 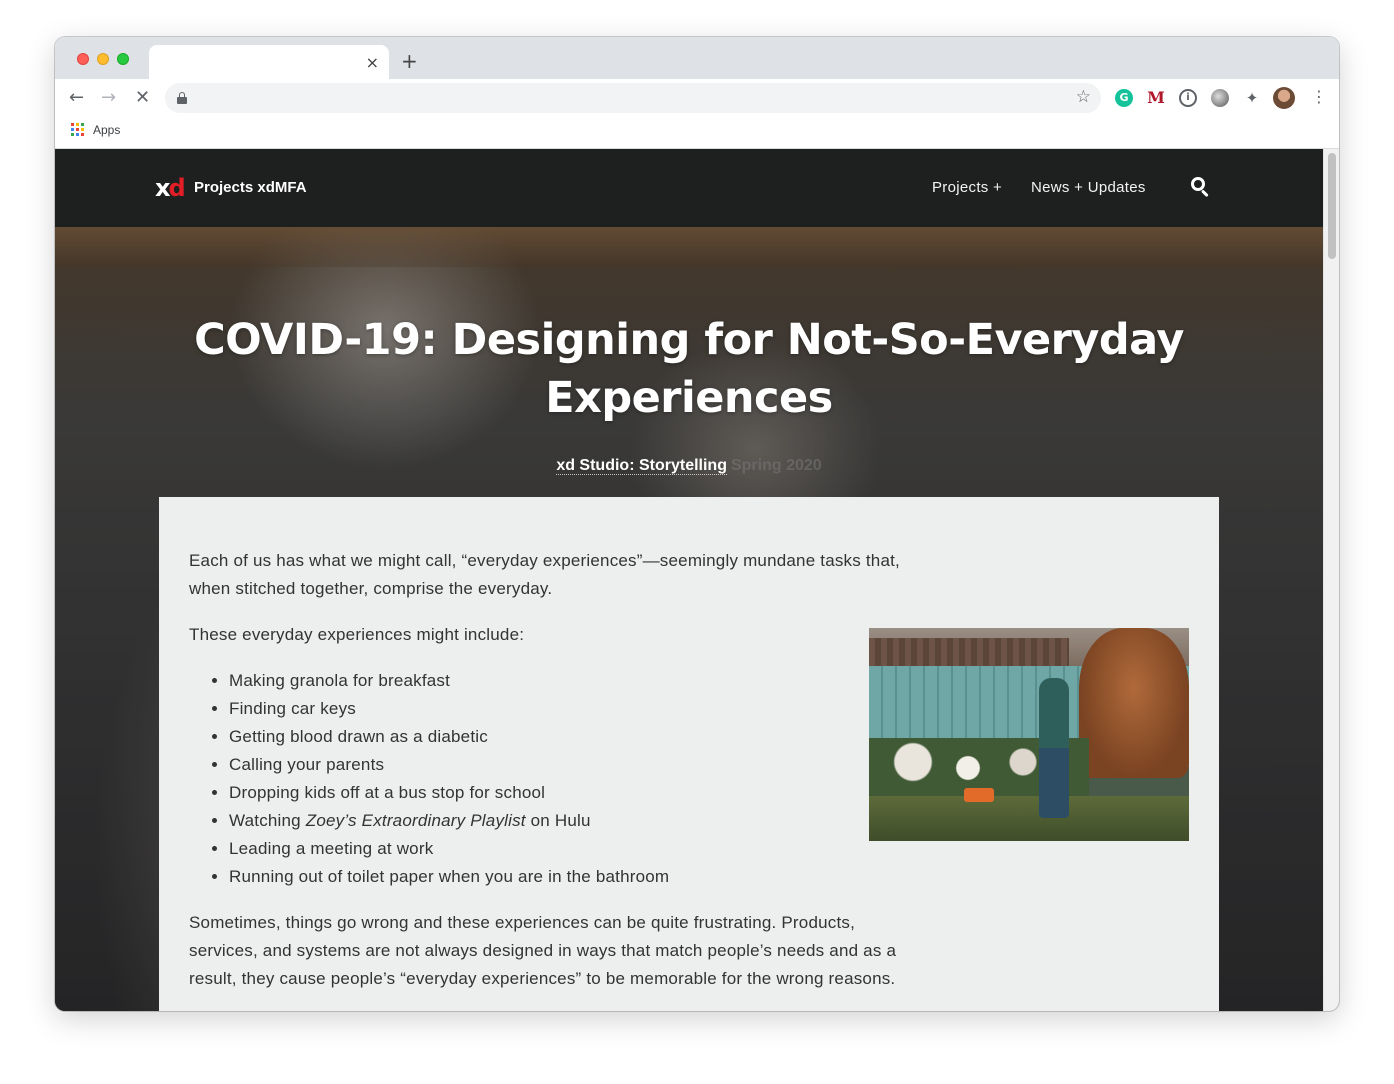 What do you see at coordinates (372, 62) in the screenshot?
I see `tab-close-icon: ×` at bounding box center [372, 62].